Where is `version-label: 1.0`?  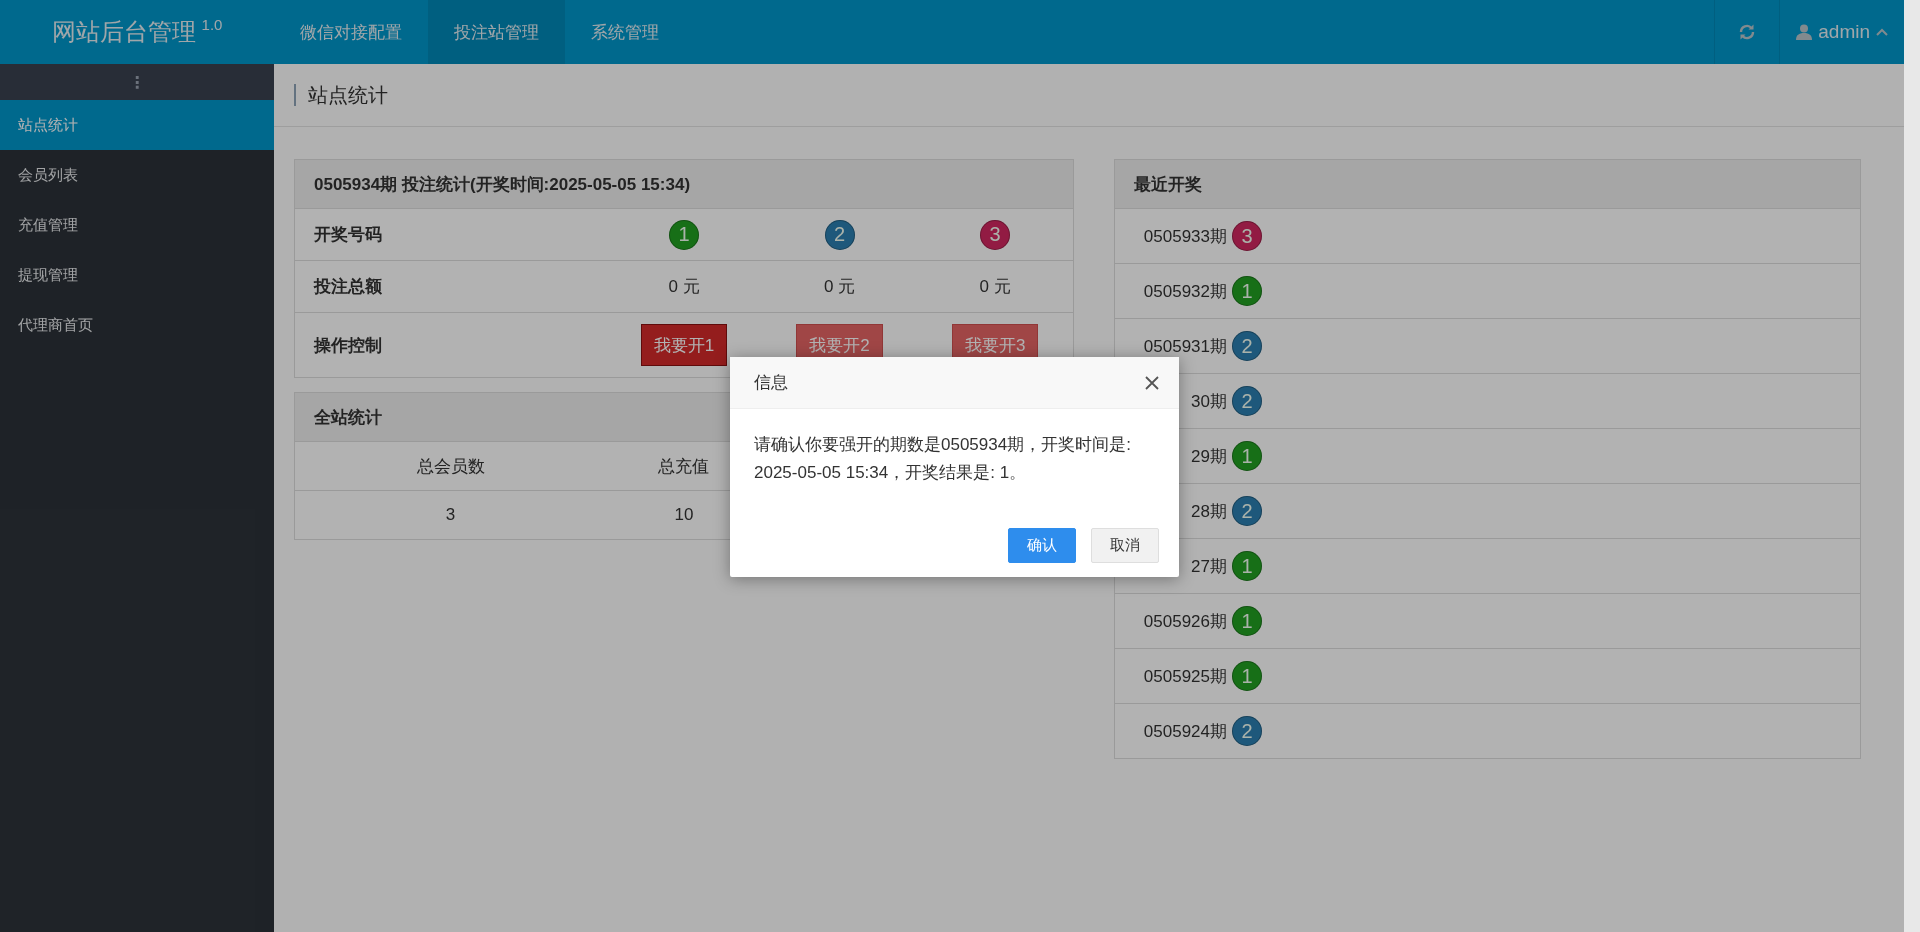
version-label: 1.0 is located at coordinates (212, 24).